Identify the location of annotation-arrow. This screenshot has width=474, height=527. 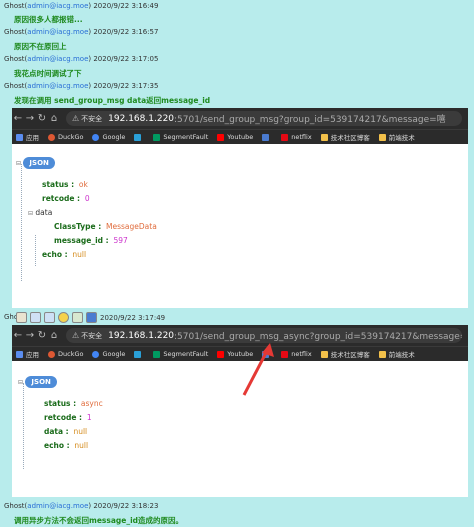
(258, 369).